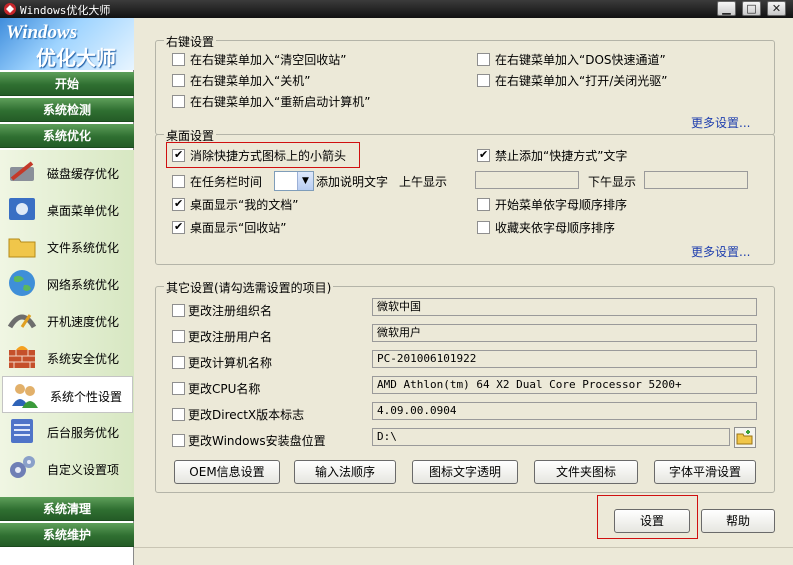  I want to click on help-button: 帮助, so click(738, 521).